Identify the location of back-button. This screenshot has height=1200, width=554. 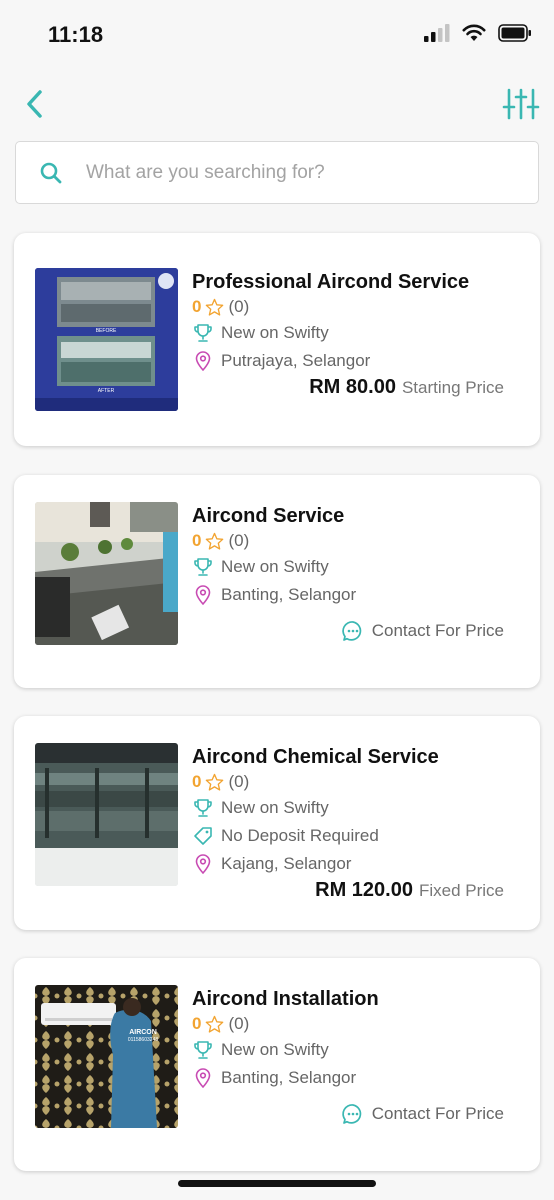
(37, 104).